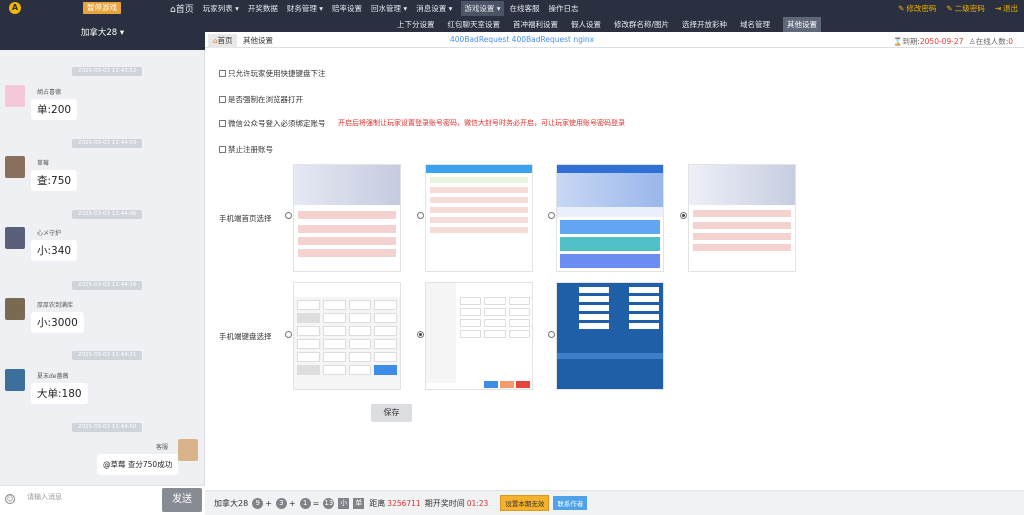 The width and height of the screenshot is (1024, 515). What do you see at coordinates (641, 24) in the screenshot?
I see `subnav-group-name: 修改群名称/图片` at bounding box center [641, 24].